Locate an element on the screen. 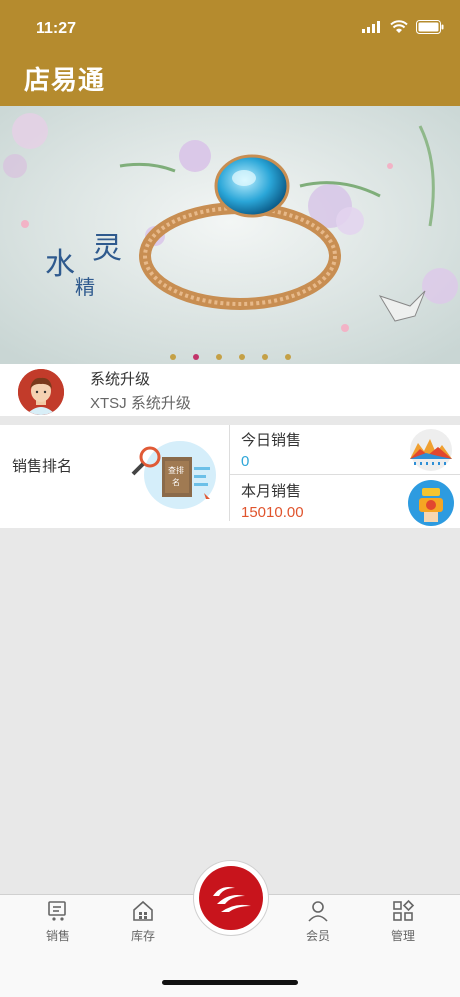 The height and width of the screenshot is (997, 460). svg-text: 名 is located at coordinates (176, 482).